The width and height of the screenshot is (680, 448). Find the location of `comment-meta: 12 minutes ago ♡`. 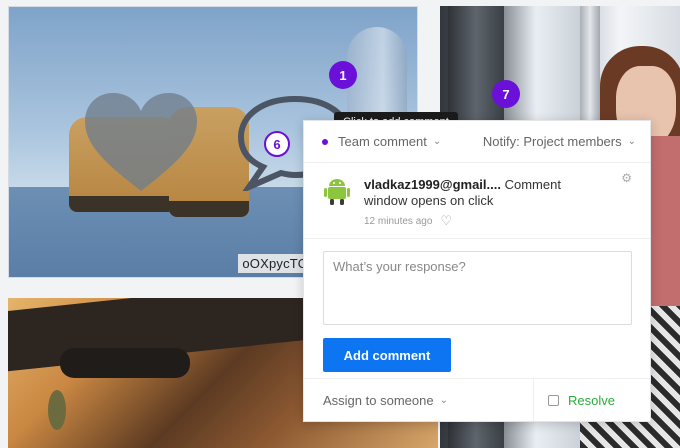

comment-meta: 12 minutes ago ♡ is located at coordinates (498, 221).